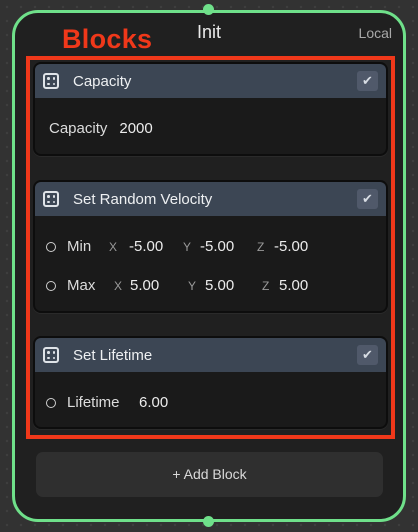 This screenshot has height=532, width=418. What do you see at coordinates (107, 39) in the screenshot?
I see `blocks-annotation-label: Blocks` at bounding box center [107, 39].